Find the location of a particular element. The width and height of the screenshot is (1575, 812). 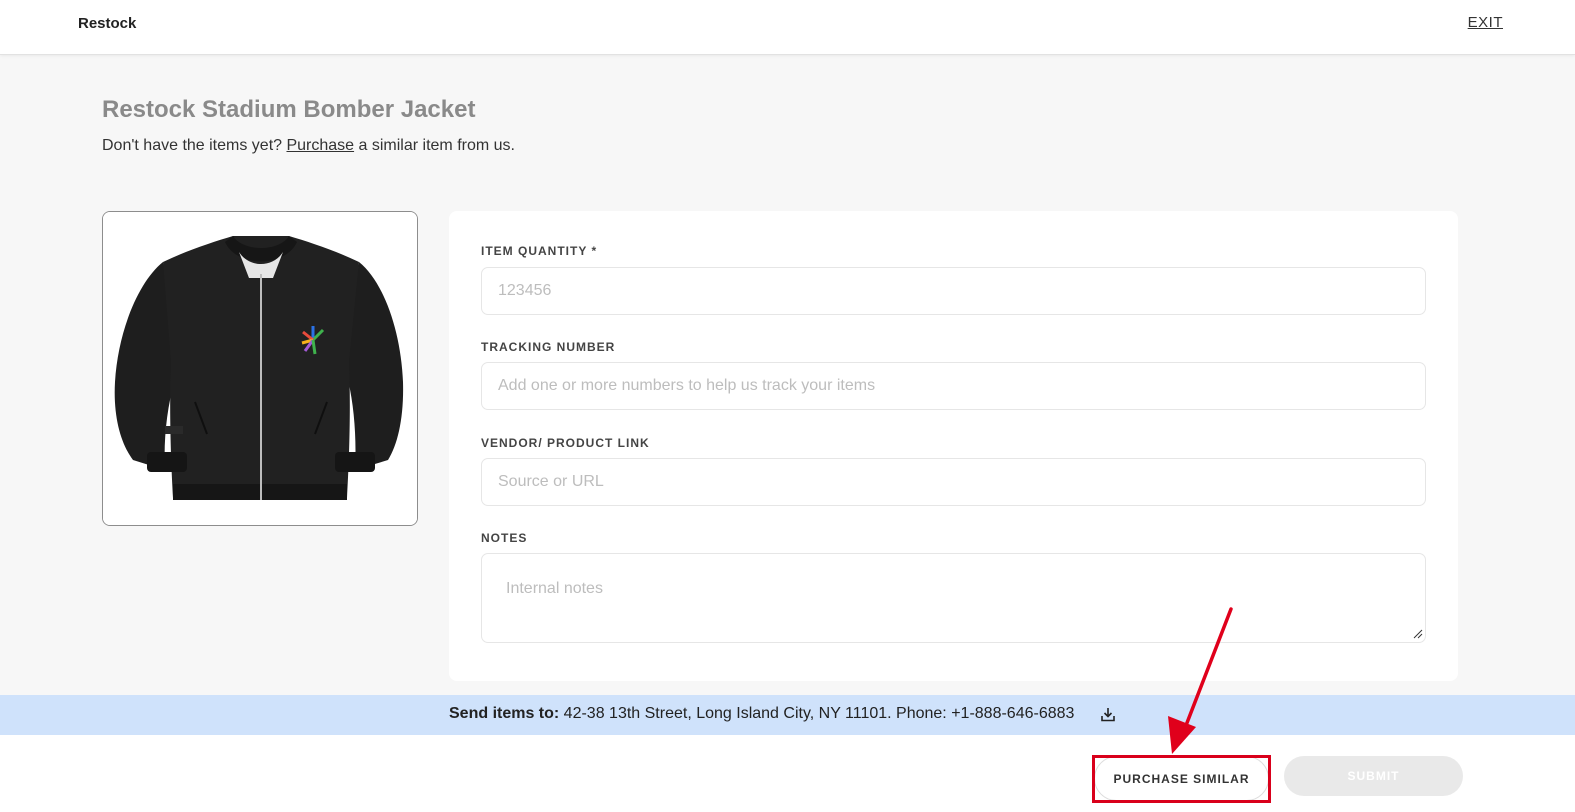

brand-name: Restock is located at coordinates (107, 23).